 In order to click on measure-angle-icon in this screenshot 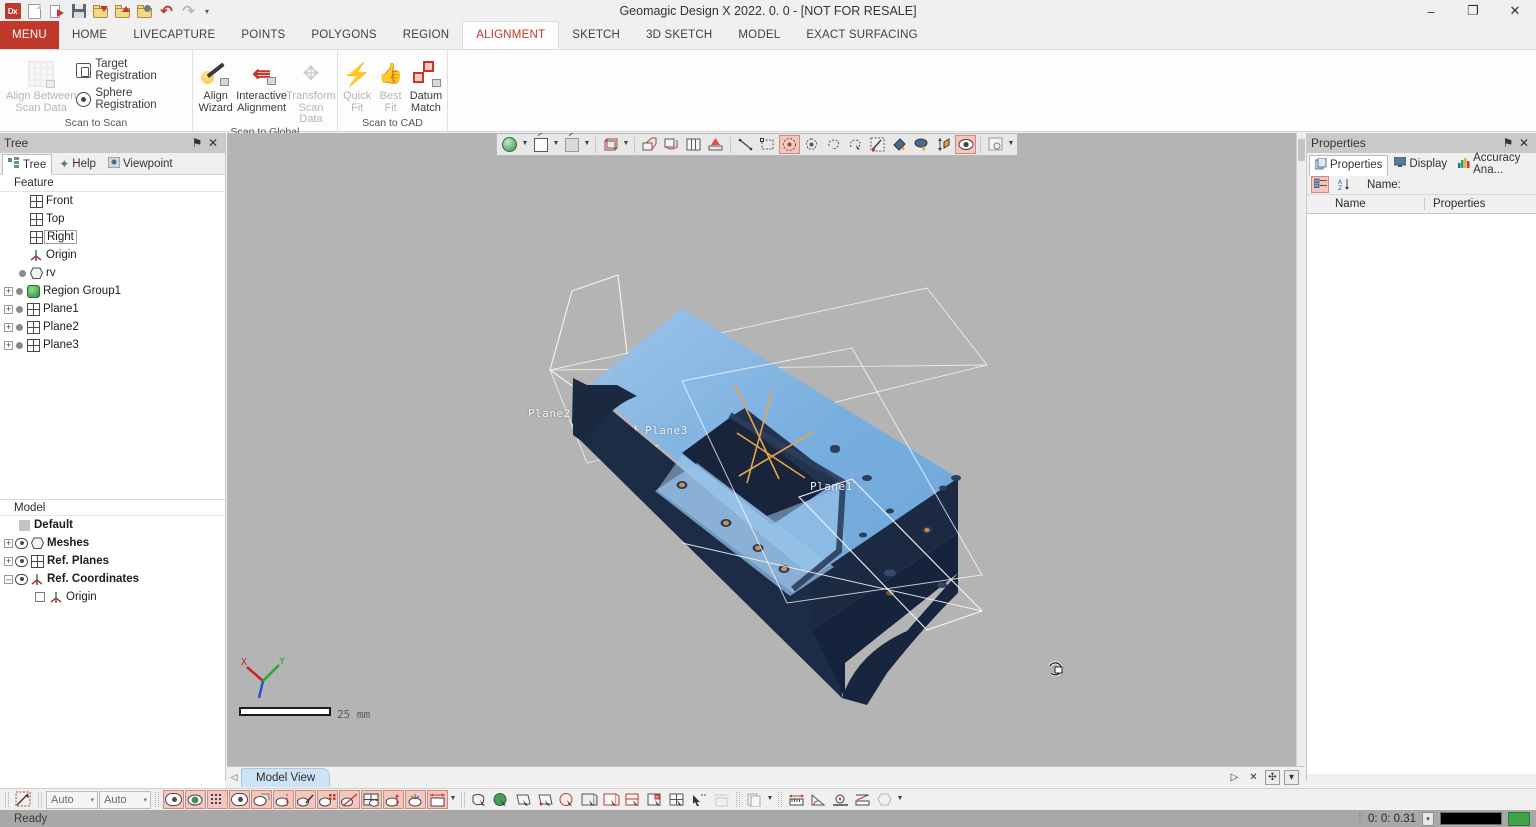, I will do `click(818, 799)`.